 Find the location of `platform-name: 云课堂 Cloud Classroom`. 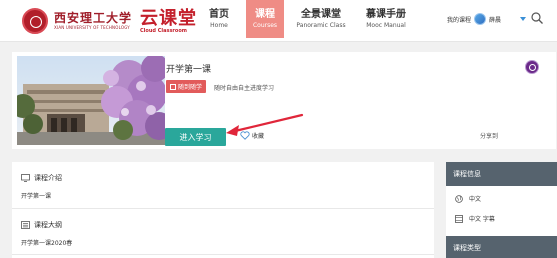

platform-name: 云课堂 Cloud Classroom is located at coordinates (168, 21).